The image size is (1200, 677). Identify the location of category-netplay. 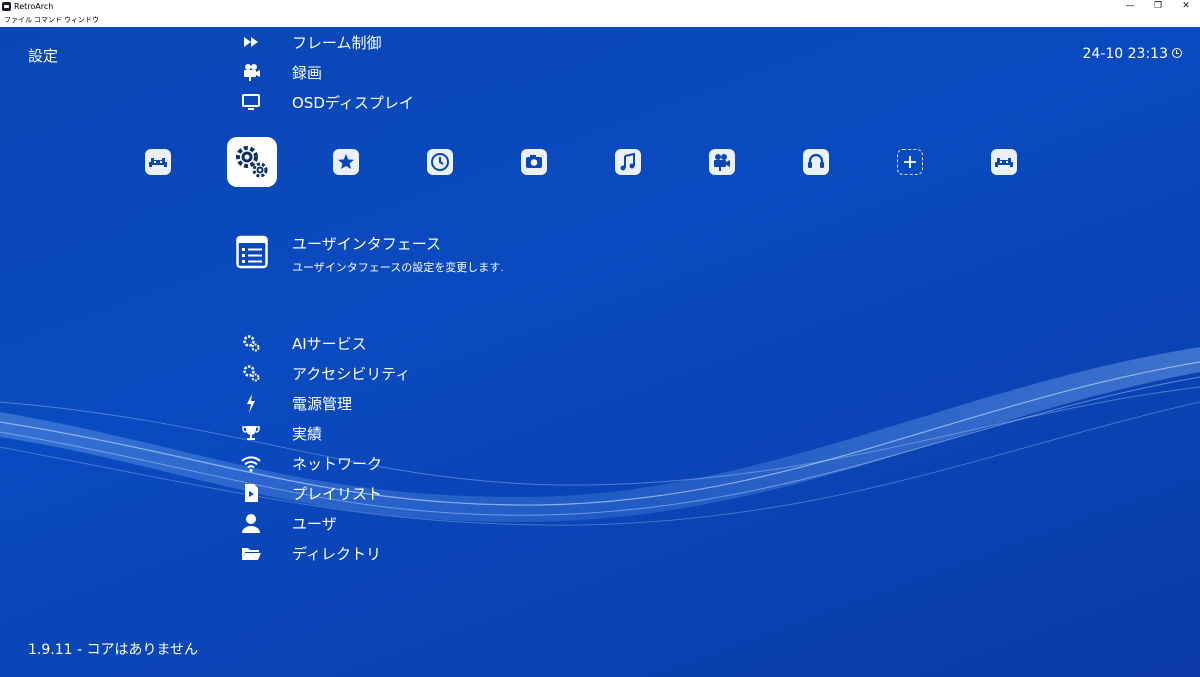
(816, 162).